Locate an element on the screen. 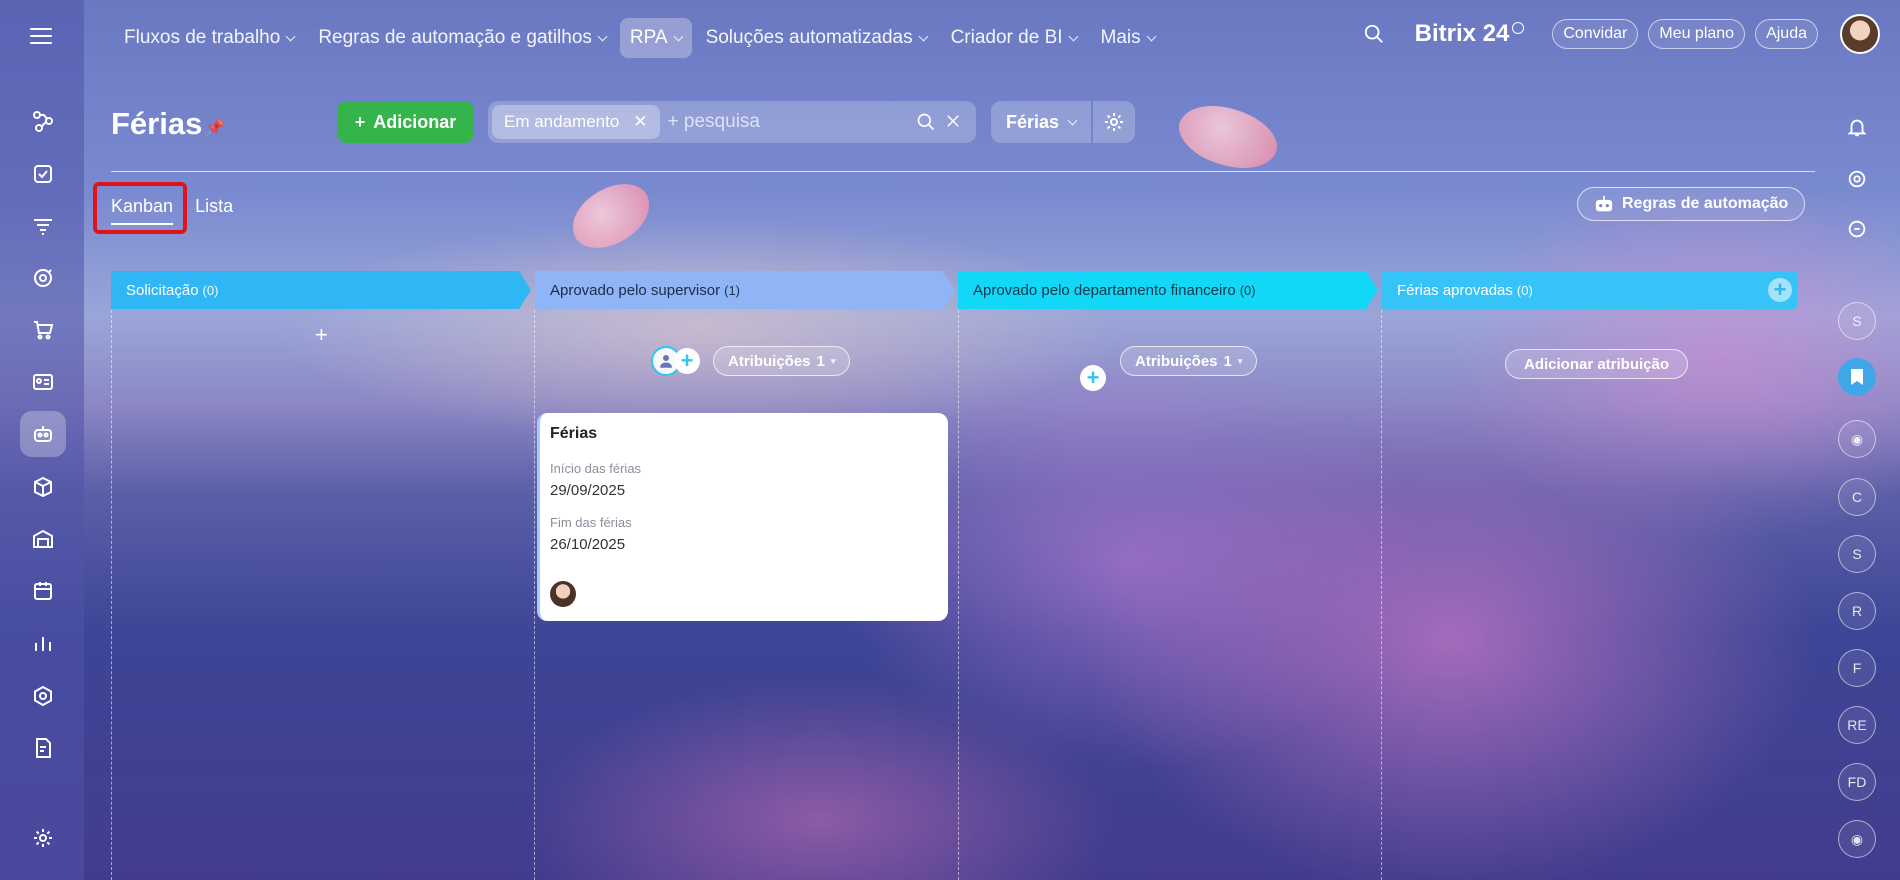  add-button: + Adicionar is located at coordinates (405, 122).